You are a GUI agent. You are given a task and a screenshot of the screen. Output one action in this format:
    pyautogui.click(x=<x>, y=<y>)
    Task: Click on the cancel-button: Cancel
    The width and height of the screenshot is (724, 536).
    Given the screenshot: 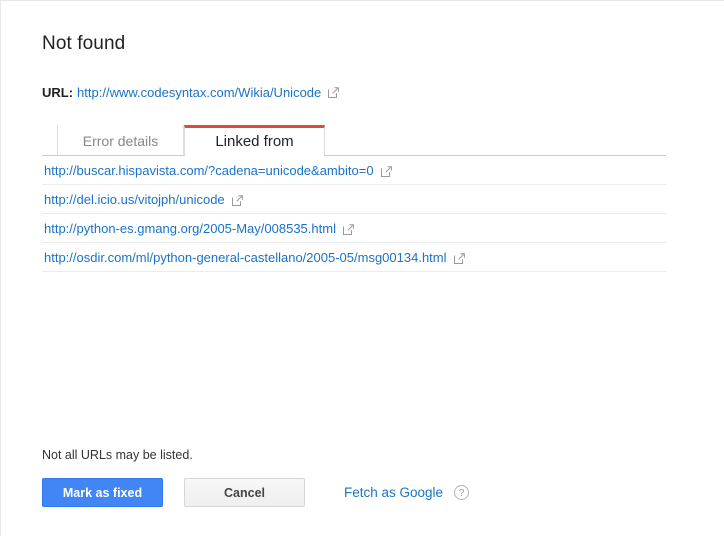 What is the action you would take?
    pyautogui.click(x=244, y=492)
    